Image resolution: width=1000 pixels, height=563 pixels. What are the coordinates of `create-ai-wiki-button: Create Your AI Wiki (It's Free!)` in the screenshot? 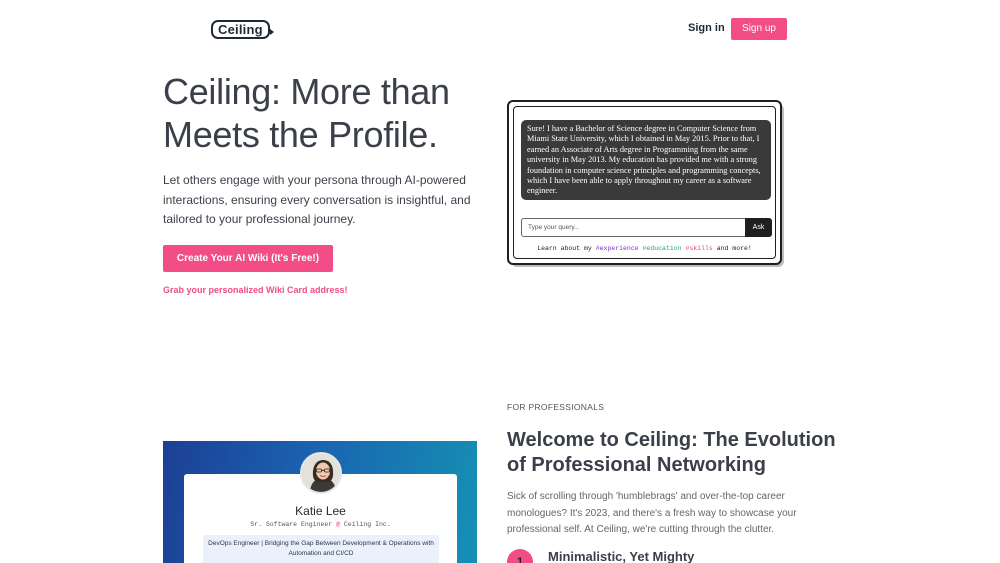 It's located at (248, 258).